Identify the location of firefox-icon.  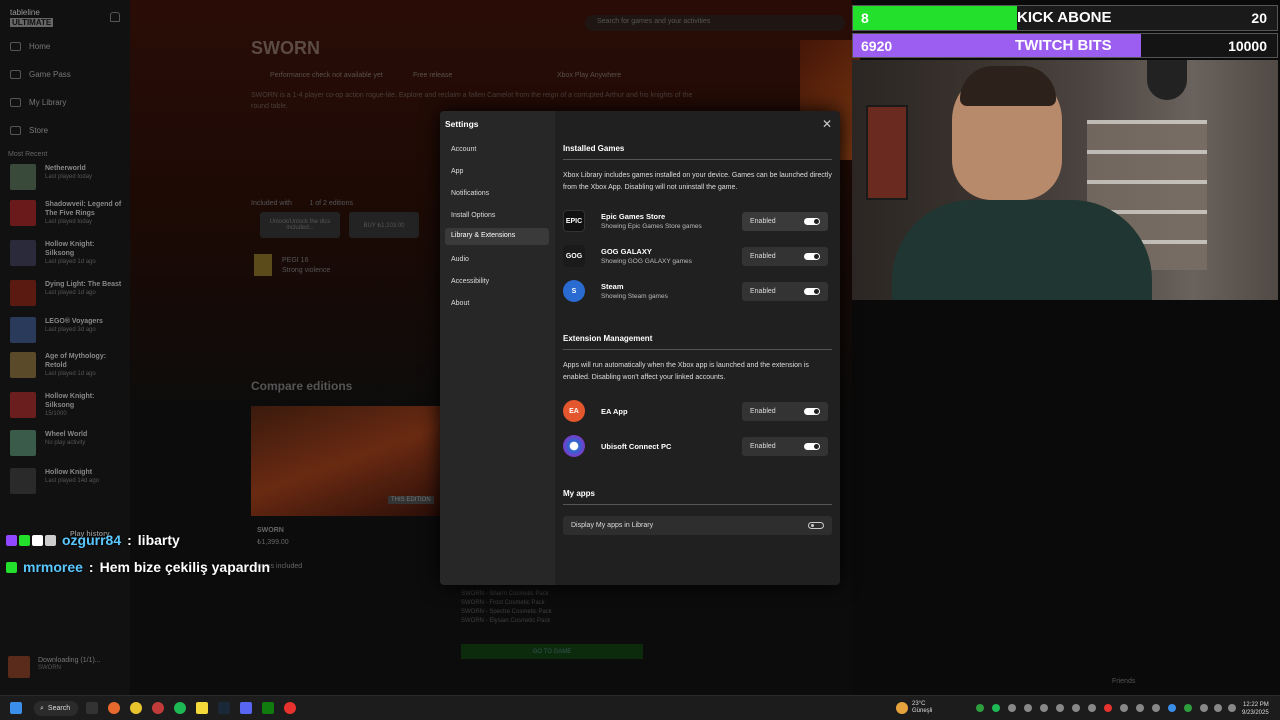
(114, 708).